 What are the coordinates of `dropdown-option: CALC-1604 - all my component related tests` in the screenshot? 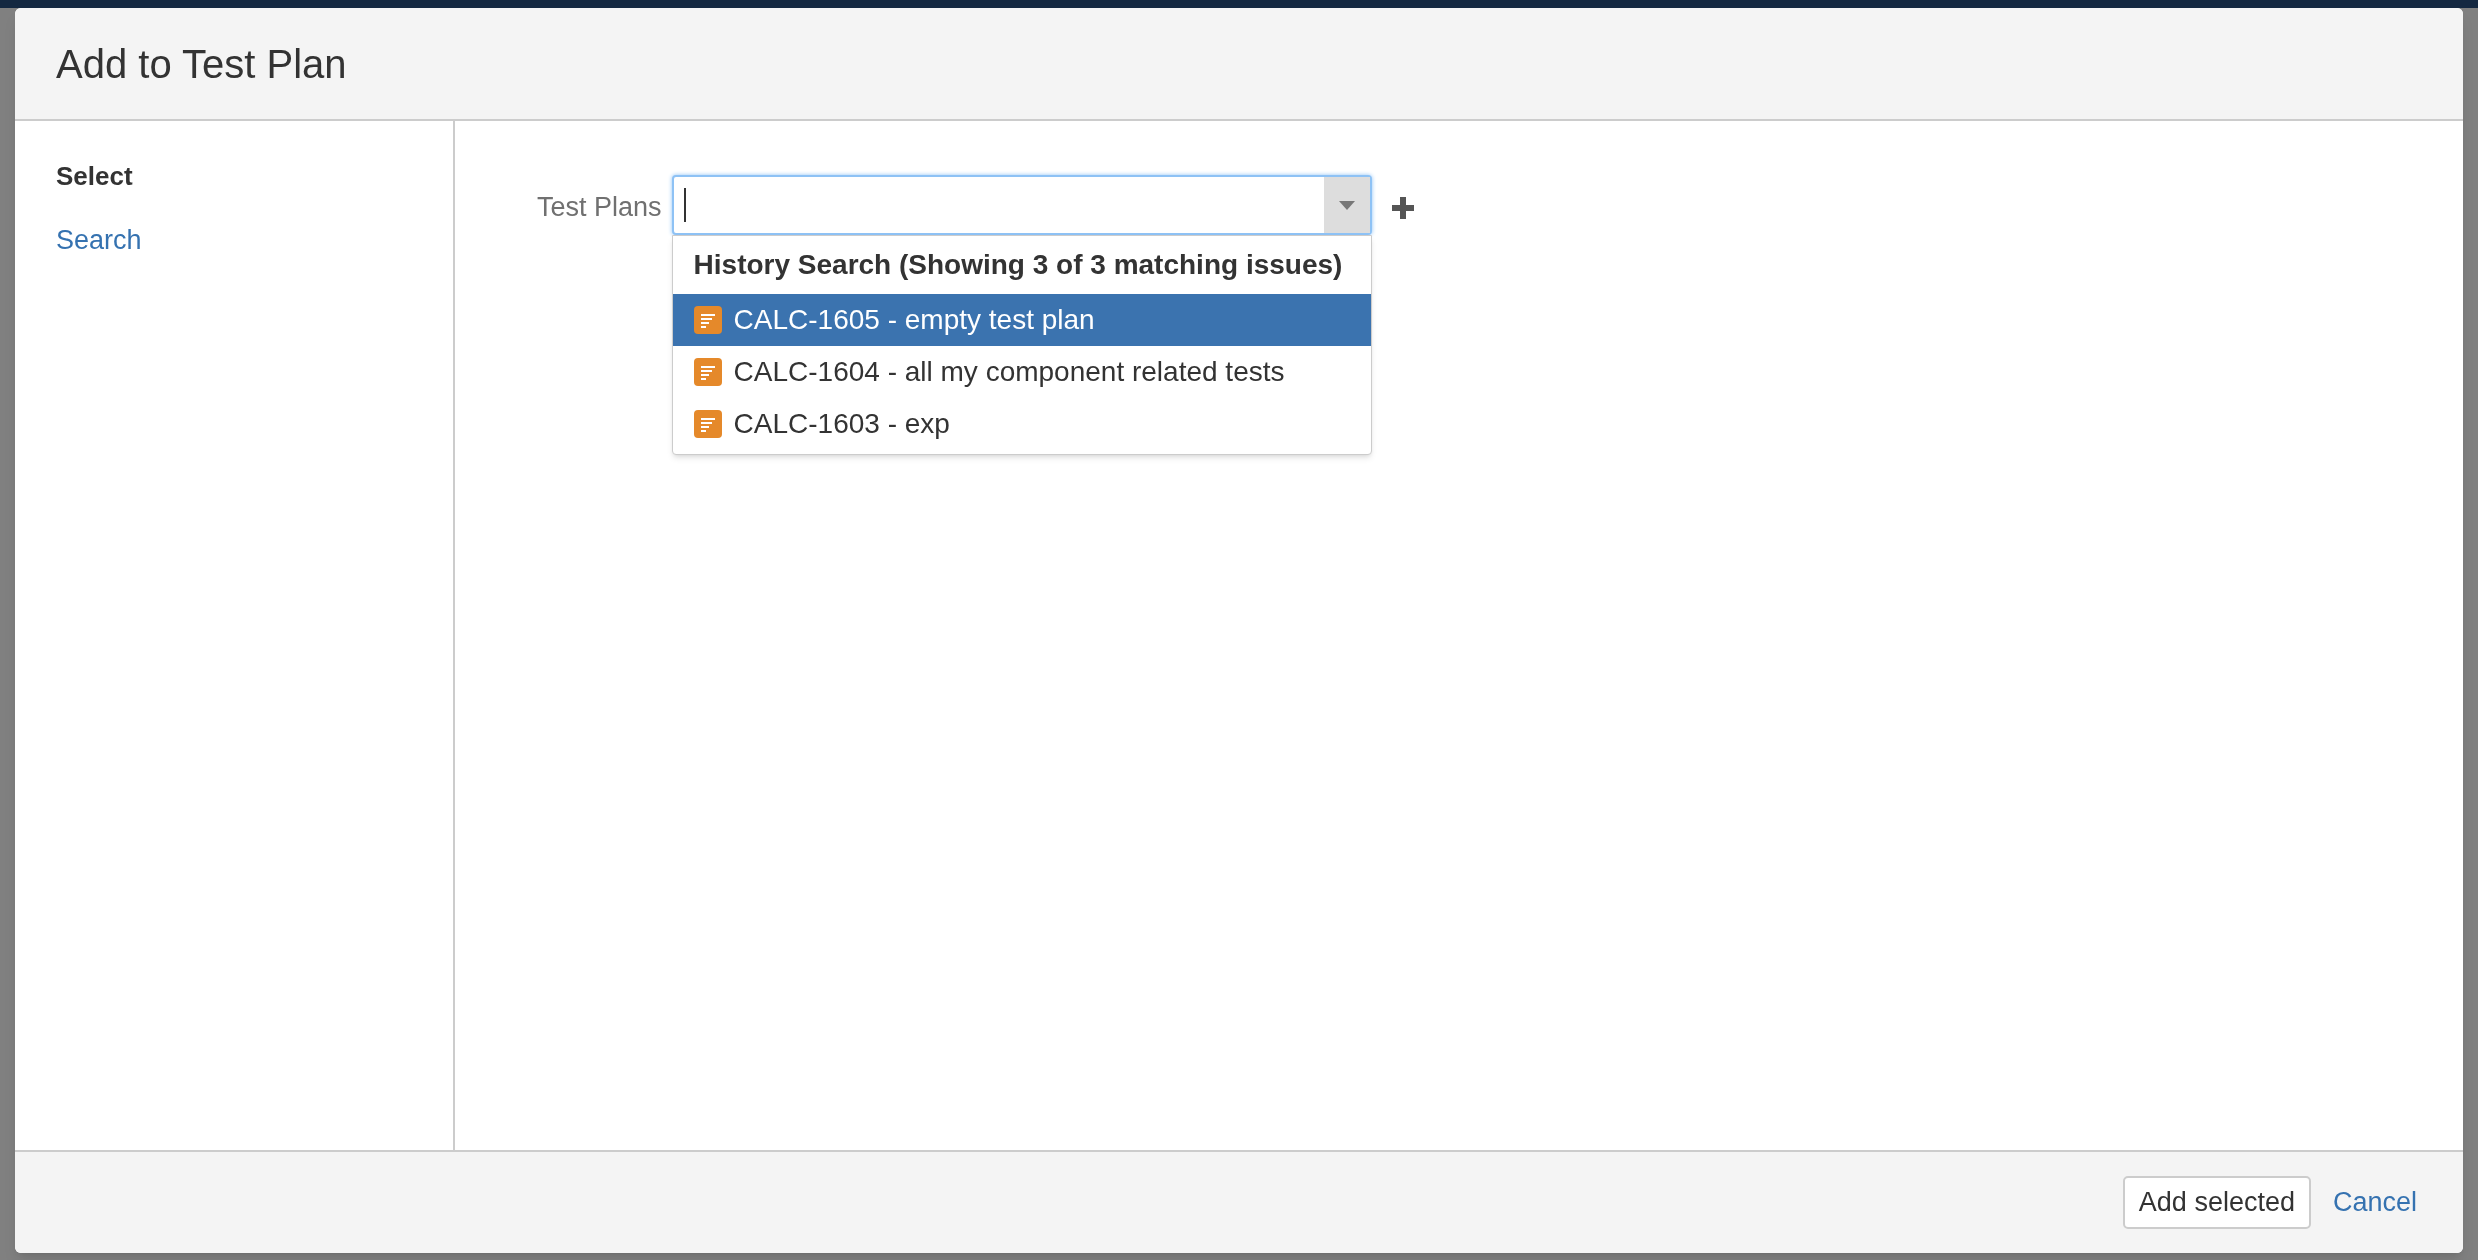 It's located at (1021, 372).